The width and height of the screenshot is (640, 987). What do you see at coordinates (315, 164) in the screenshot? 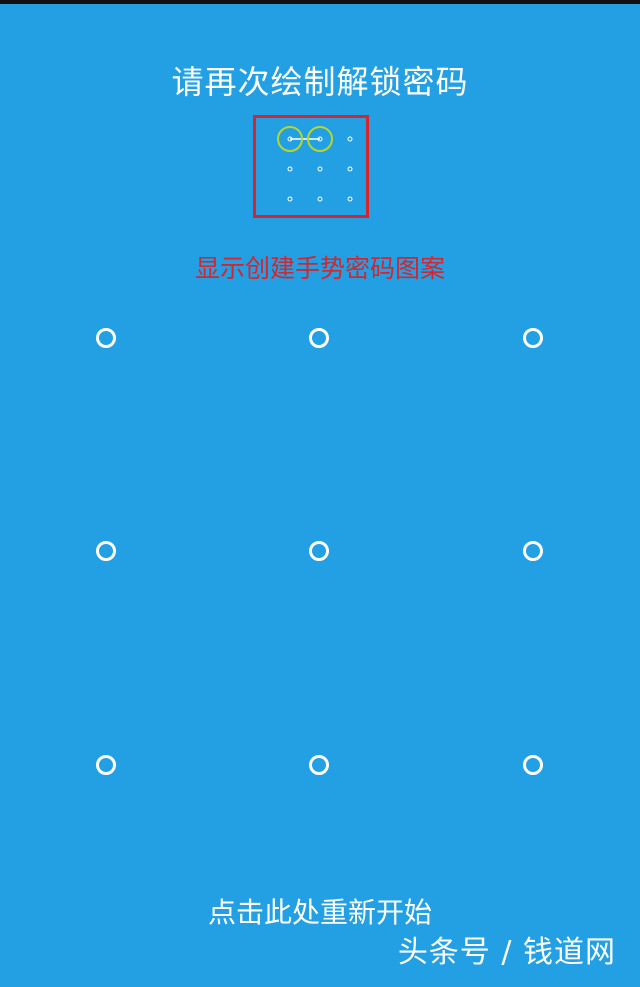
I see `pattern-preview` at bounding box center [315, 164].